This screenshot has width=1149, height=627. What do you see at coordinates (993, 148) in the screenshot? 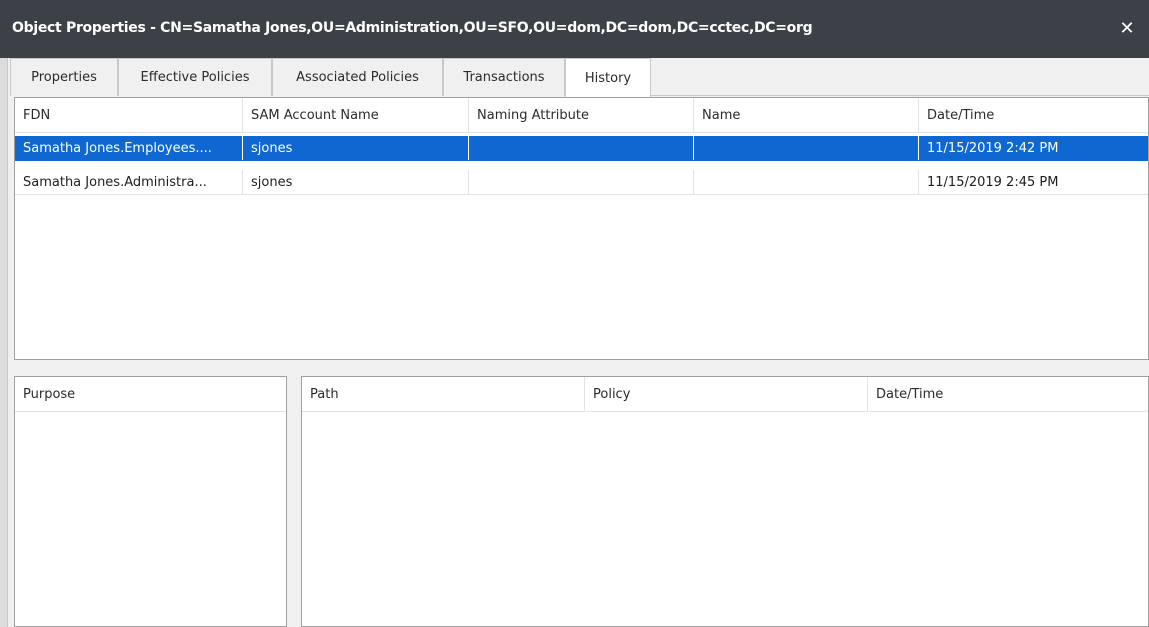
I see `cell-date-time: 11/15/2019 2:42 PM` at bounding box center [993, 148].